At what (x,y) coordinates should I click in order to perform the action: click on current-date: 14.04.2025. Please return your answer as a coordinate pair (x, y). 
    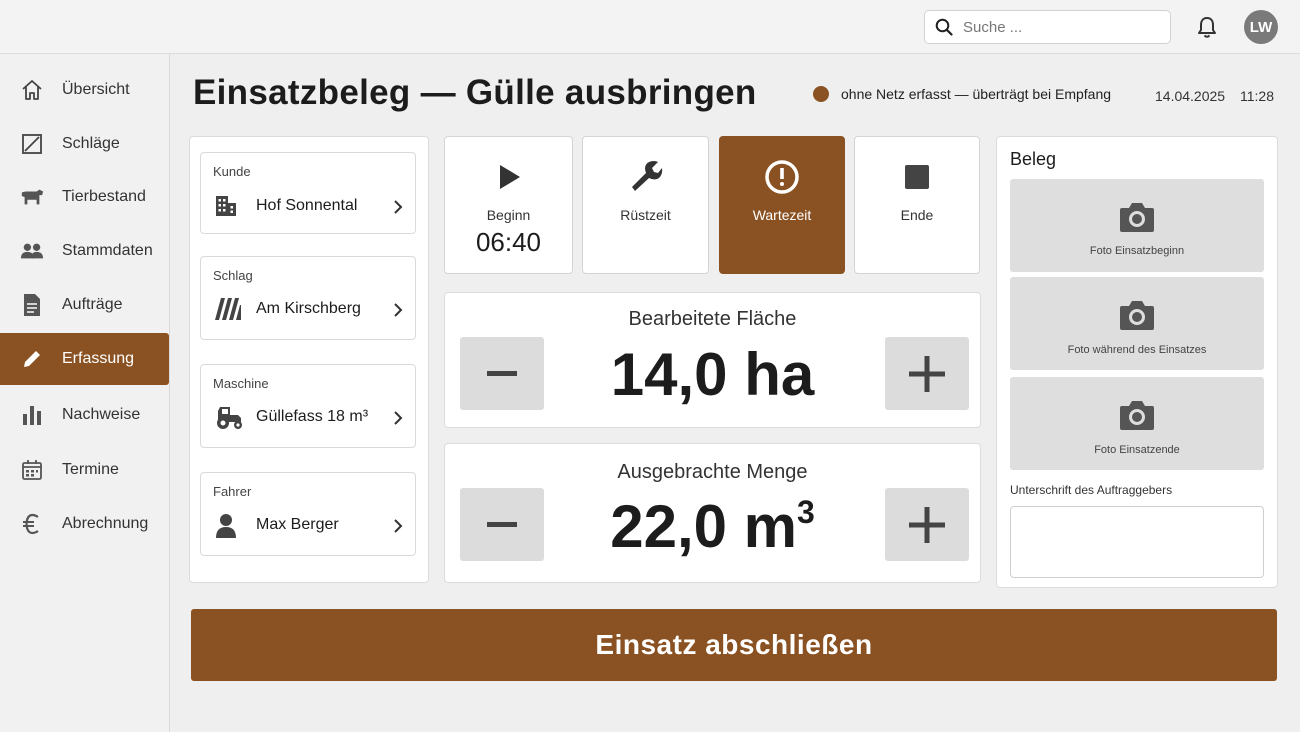
    Looking at the image, I should click on (1190, 96).